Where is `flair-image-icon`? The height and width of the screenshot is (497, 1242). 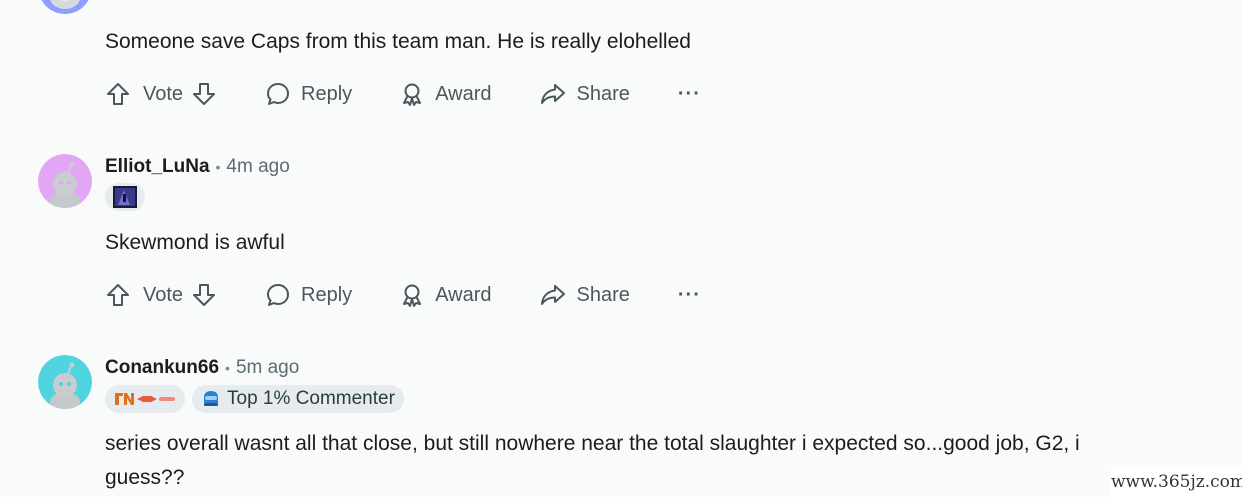
flair-image-icon is located at coordinates (125, 197).